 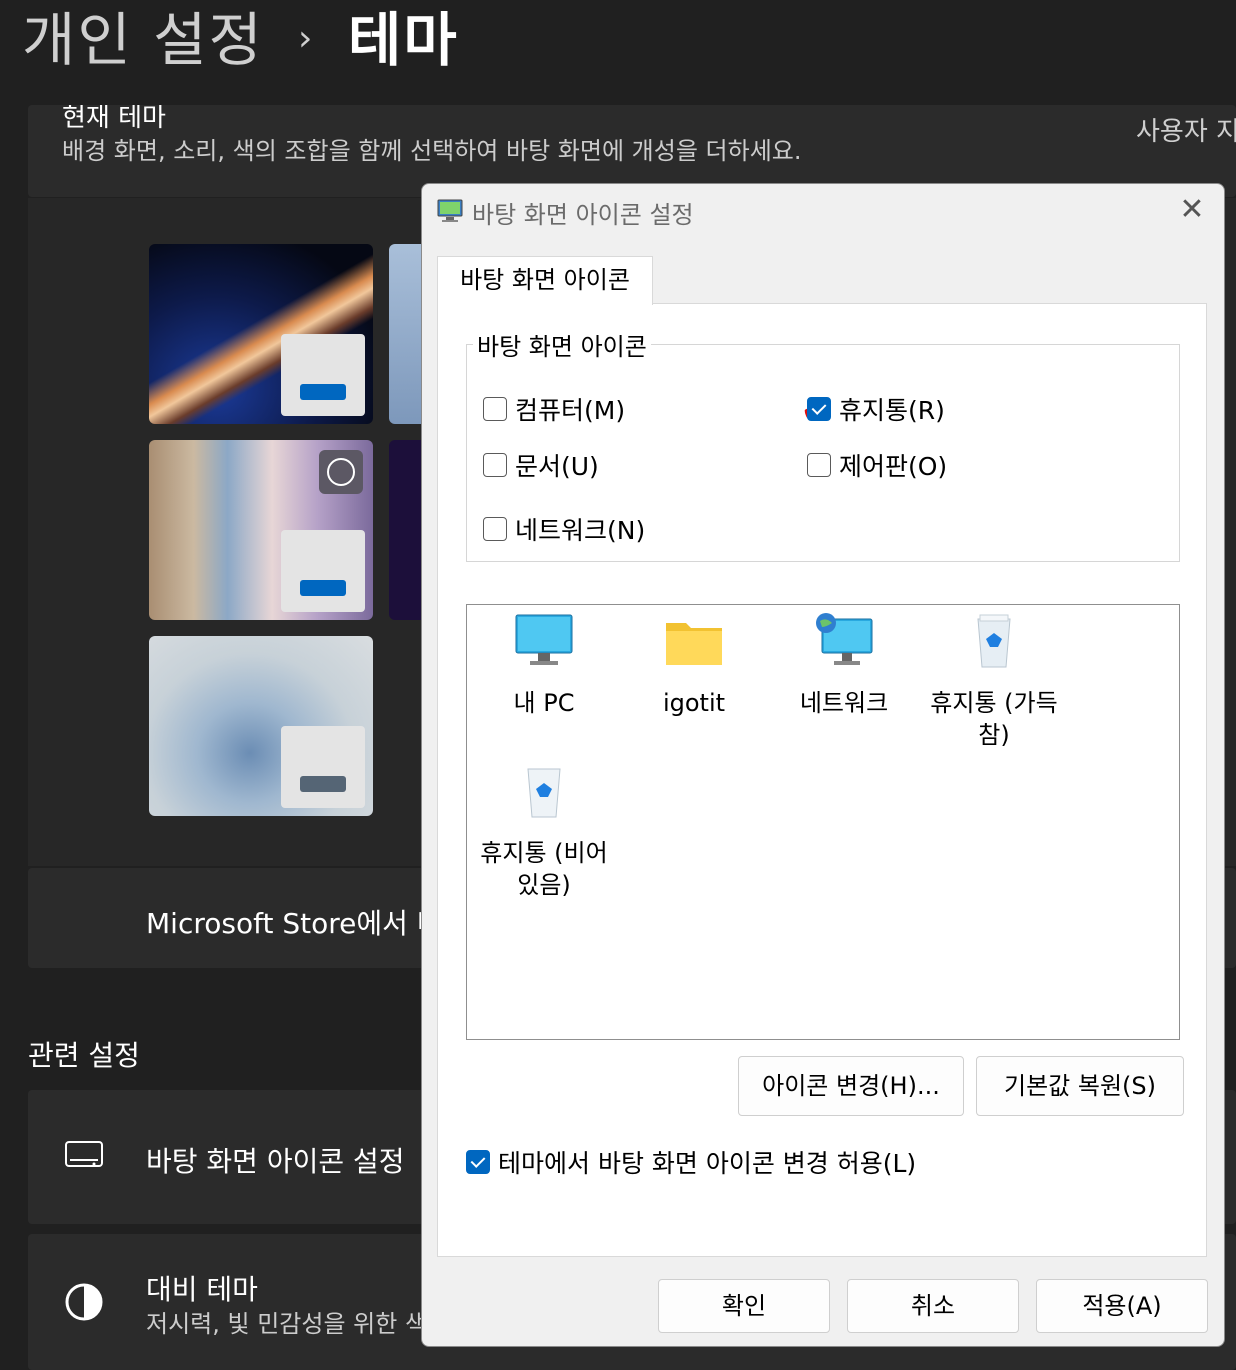 I want to click on related-settings-heading: 관련 설정, so click(x=84, y=1055).